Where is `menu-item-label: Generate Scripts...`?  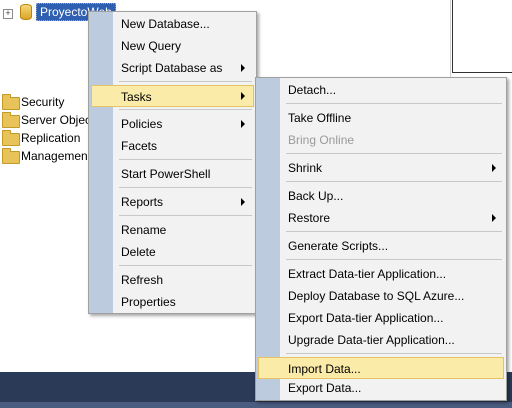 menu-item-label: Generate Scripts... is located at coordinates (338, 246).